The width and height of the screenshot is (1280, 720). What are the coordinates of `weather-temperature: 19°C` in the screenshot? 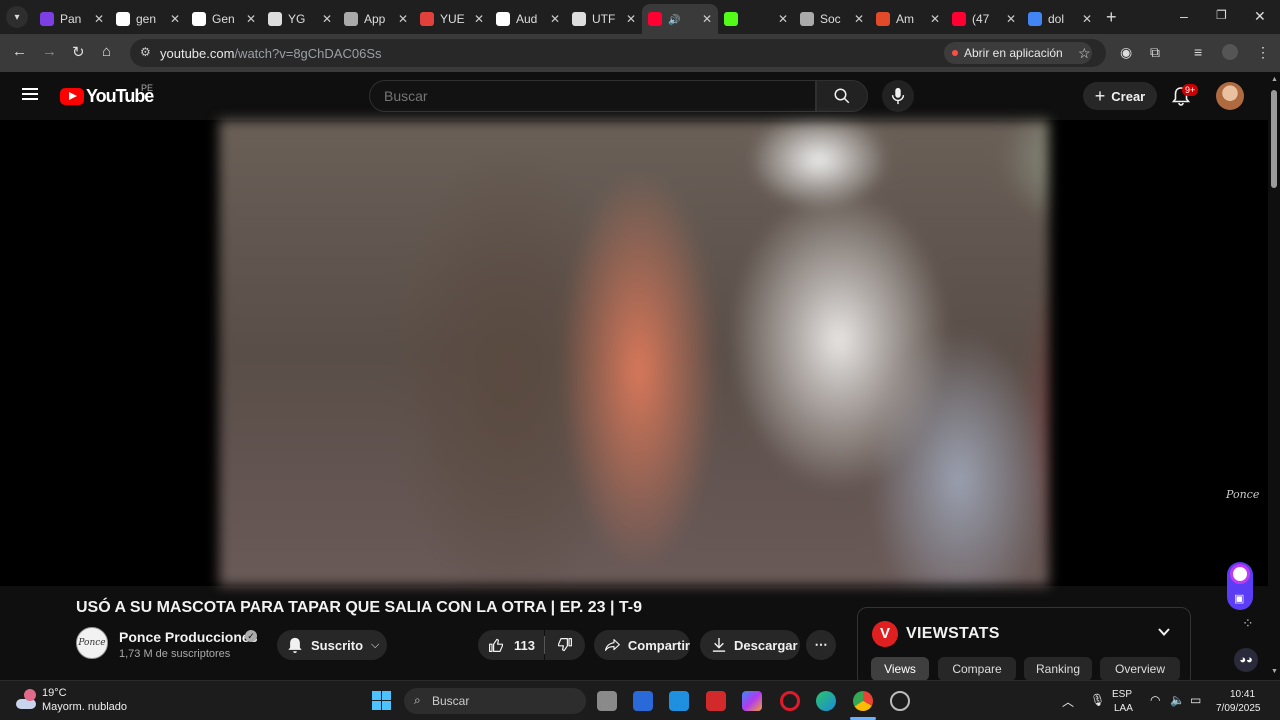 It's located at (54, 693).